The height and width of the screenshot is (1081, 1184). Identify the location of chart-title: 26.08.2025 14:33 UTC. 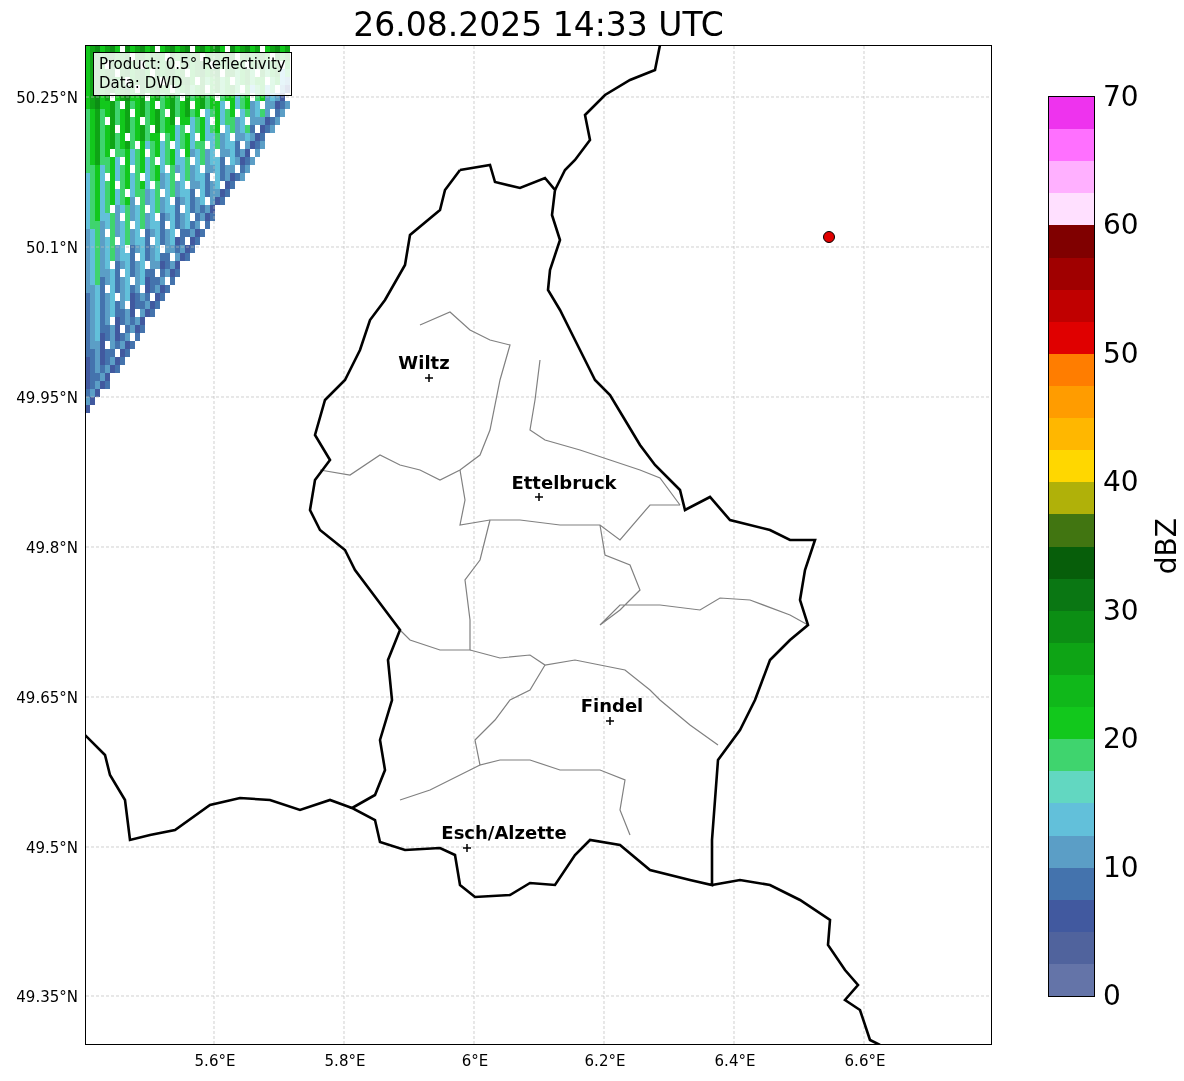
(538, 25).